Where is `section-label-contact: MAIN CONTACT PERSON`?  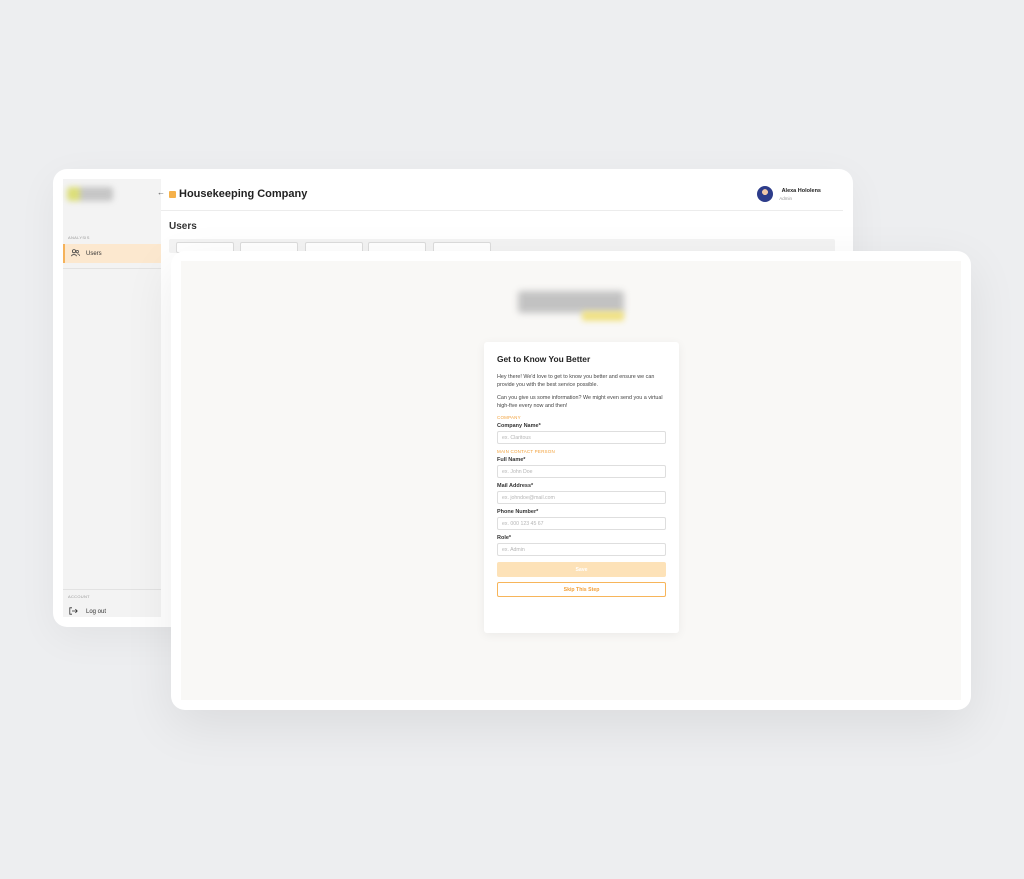
section-label-contact: MAIN CONTACT PERSON is located at coordinates (526, 451).